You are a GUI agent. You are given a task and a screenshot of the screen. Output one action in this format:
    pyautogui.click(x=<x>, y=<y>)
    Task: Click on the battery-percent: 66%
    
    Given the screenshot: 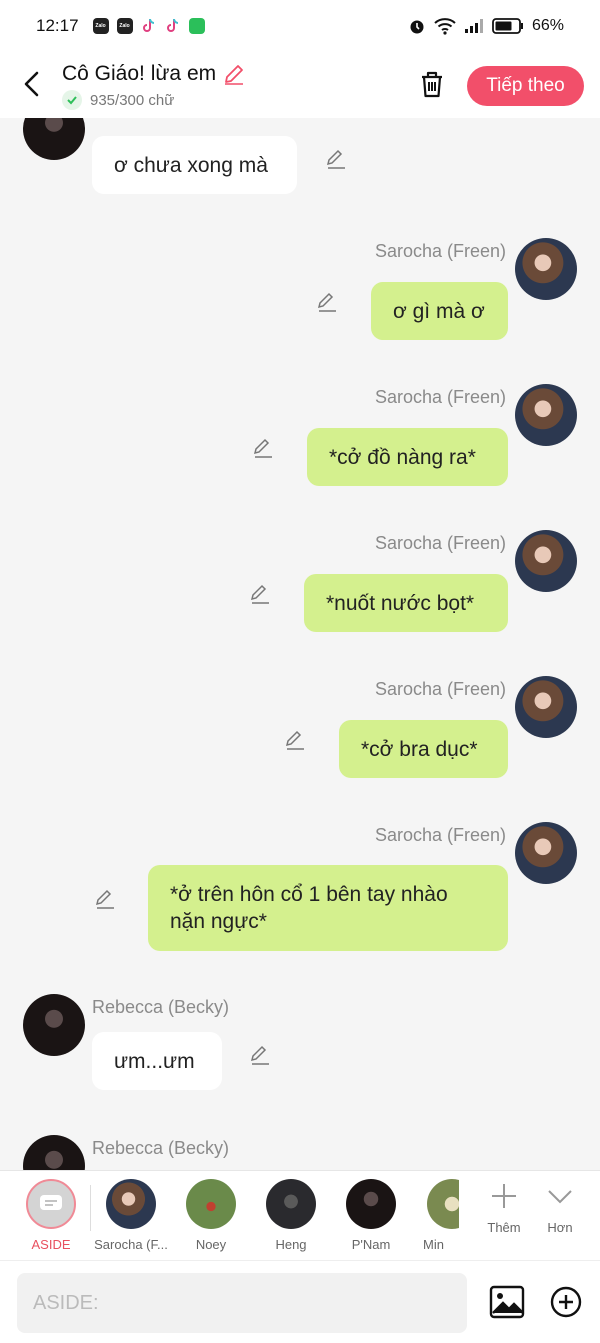 What is the action you would take?
    pyautogui.click(x=547, y=25)
    